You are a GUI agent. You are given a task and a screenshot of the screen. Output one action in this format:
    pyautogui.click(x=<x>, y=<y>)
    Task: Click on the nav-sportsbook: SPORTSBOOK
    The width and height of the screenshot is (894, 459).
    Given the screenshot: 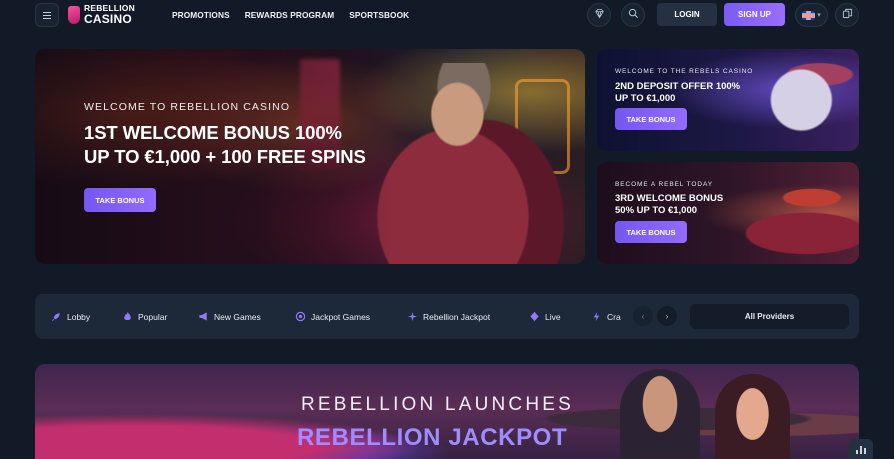 What is the action you would take?
    pyautogui.click(x=379, y=15)
    